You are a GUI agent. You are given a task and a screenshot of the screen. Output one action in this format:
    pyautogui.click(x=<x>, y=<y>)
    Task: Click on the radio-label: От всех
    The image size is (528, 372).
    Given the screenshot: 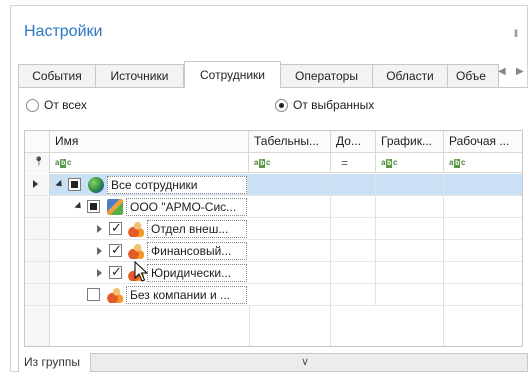 What is the action you would take?
    pyautogui.click(x=65, y=105)
    